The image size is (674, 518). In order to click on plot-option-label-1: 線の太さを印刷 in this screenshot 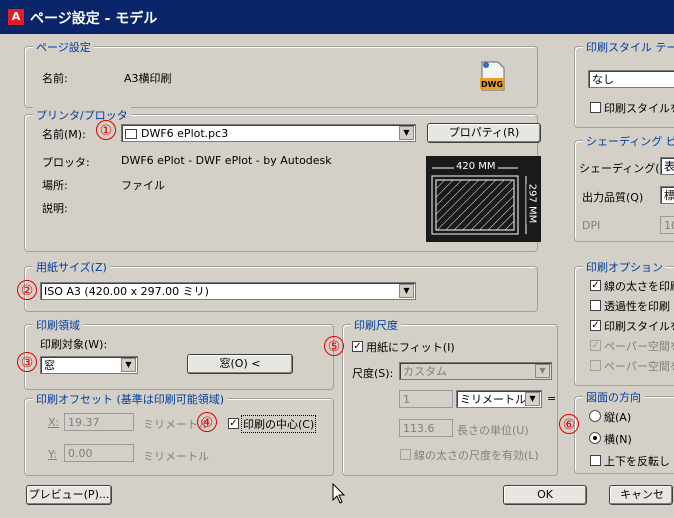, I will do `click(639, 286)`.